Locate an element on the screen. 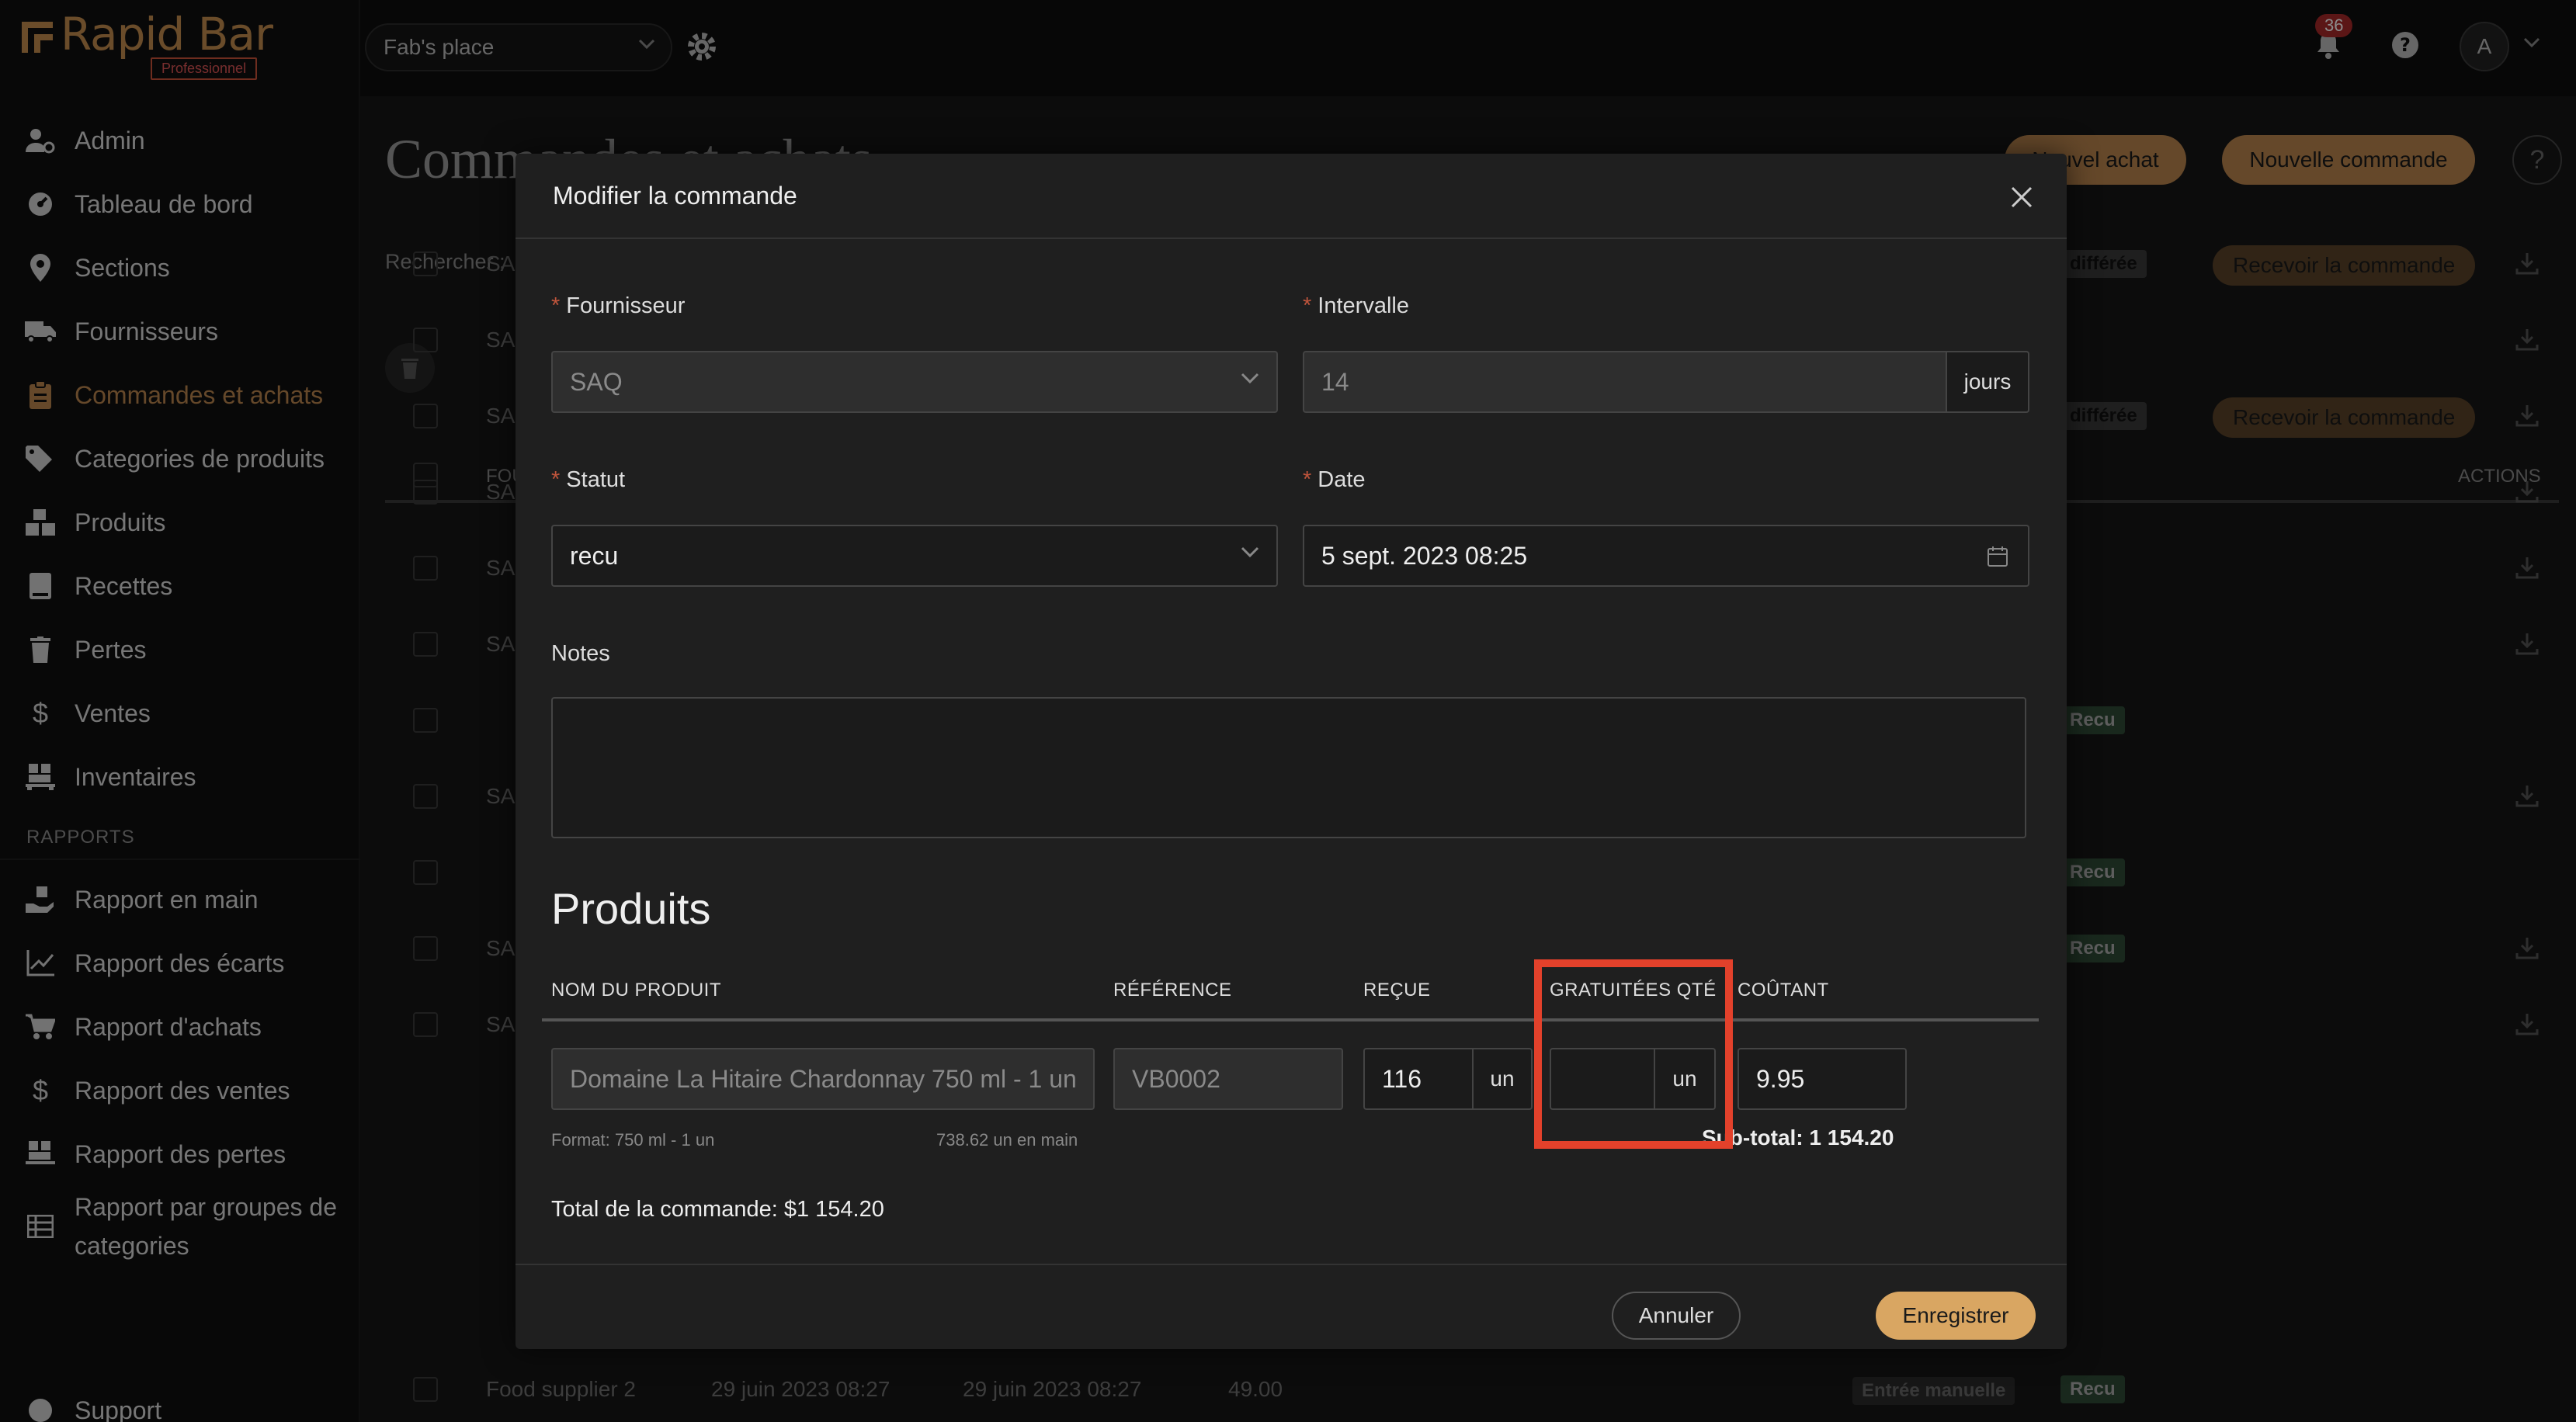 Image resolution: width=2576 pixels, height=1422 pixels. received-qty-value: 116 is located at coordinates (1402, 1078).